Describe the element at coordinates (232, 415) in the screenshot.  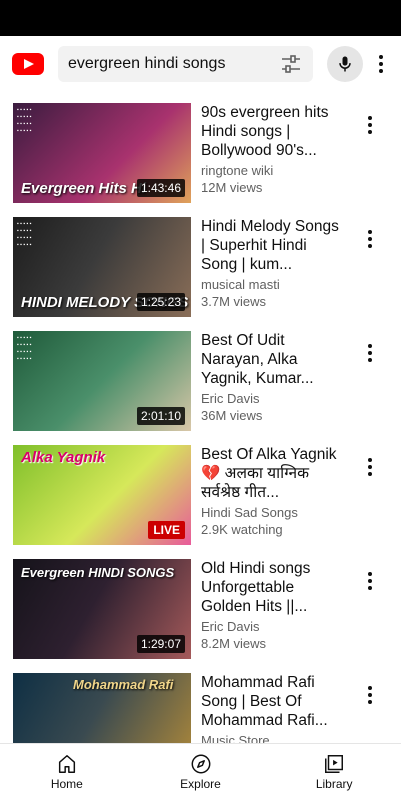
I see `view-count: 36M views` at that location.